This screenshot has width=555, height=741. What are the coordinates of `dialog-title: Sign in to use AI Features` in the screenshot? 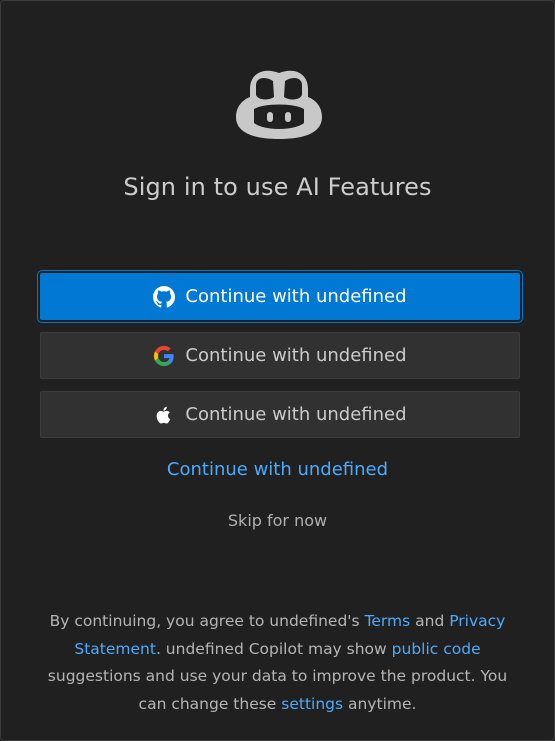 It's located at (277, 187).